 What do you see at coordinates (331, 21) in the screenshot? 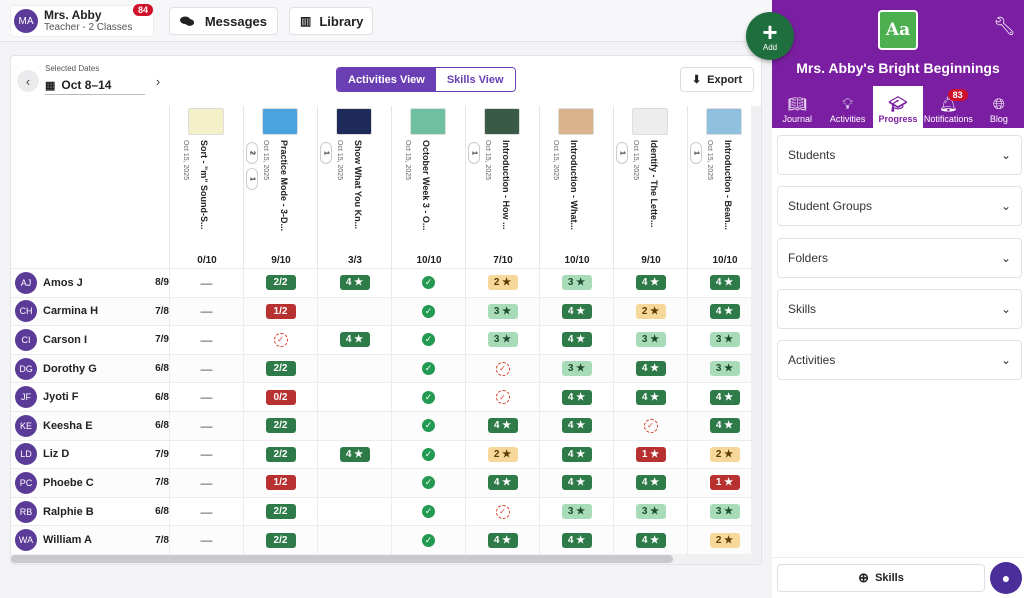
I see `library-button: ▥ Library` at bounding box center [331, 21].